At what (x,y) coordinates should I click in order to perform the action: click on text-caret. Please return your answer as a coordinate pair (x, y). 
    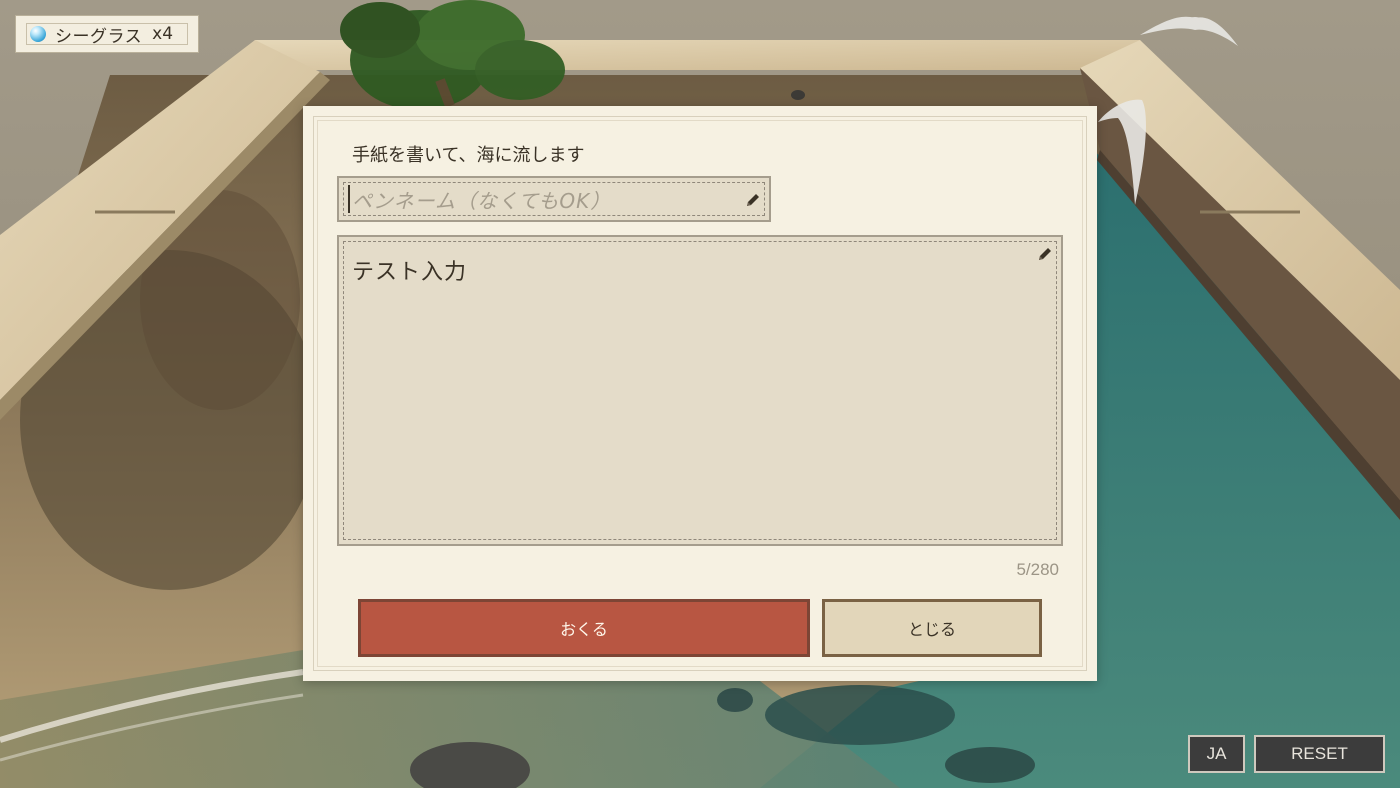
    Looking at the image, I should click on (349, 199).